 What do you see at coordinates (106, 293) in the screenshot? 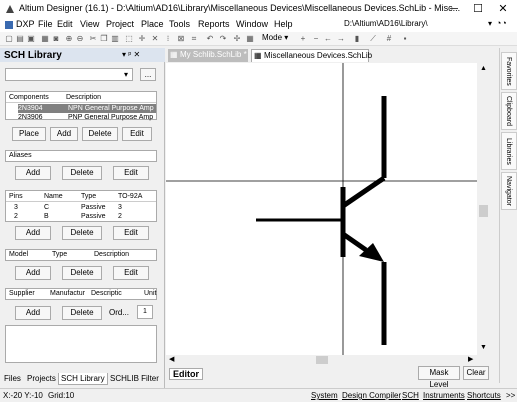
I see `col-supplier-description: Descriptic` at bounding box center [106, 293].